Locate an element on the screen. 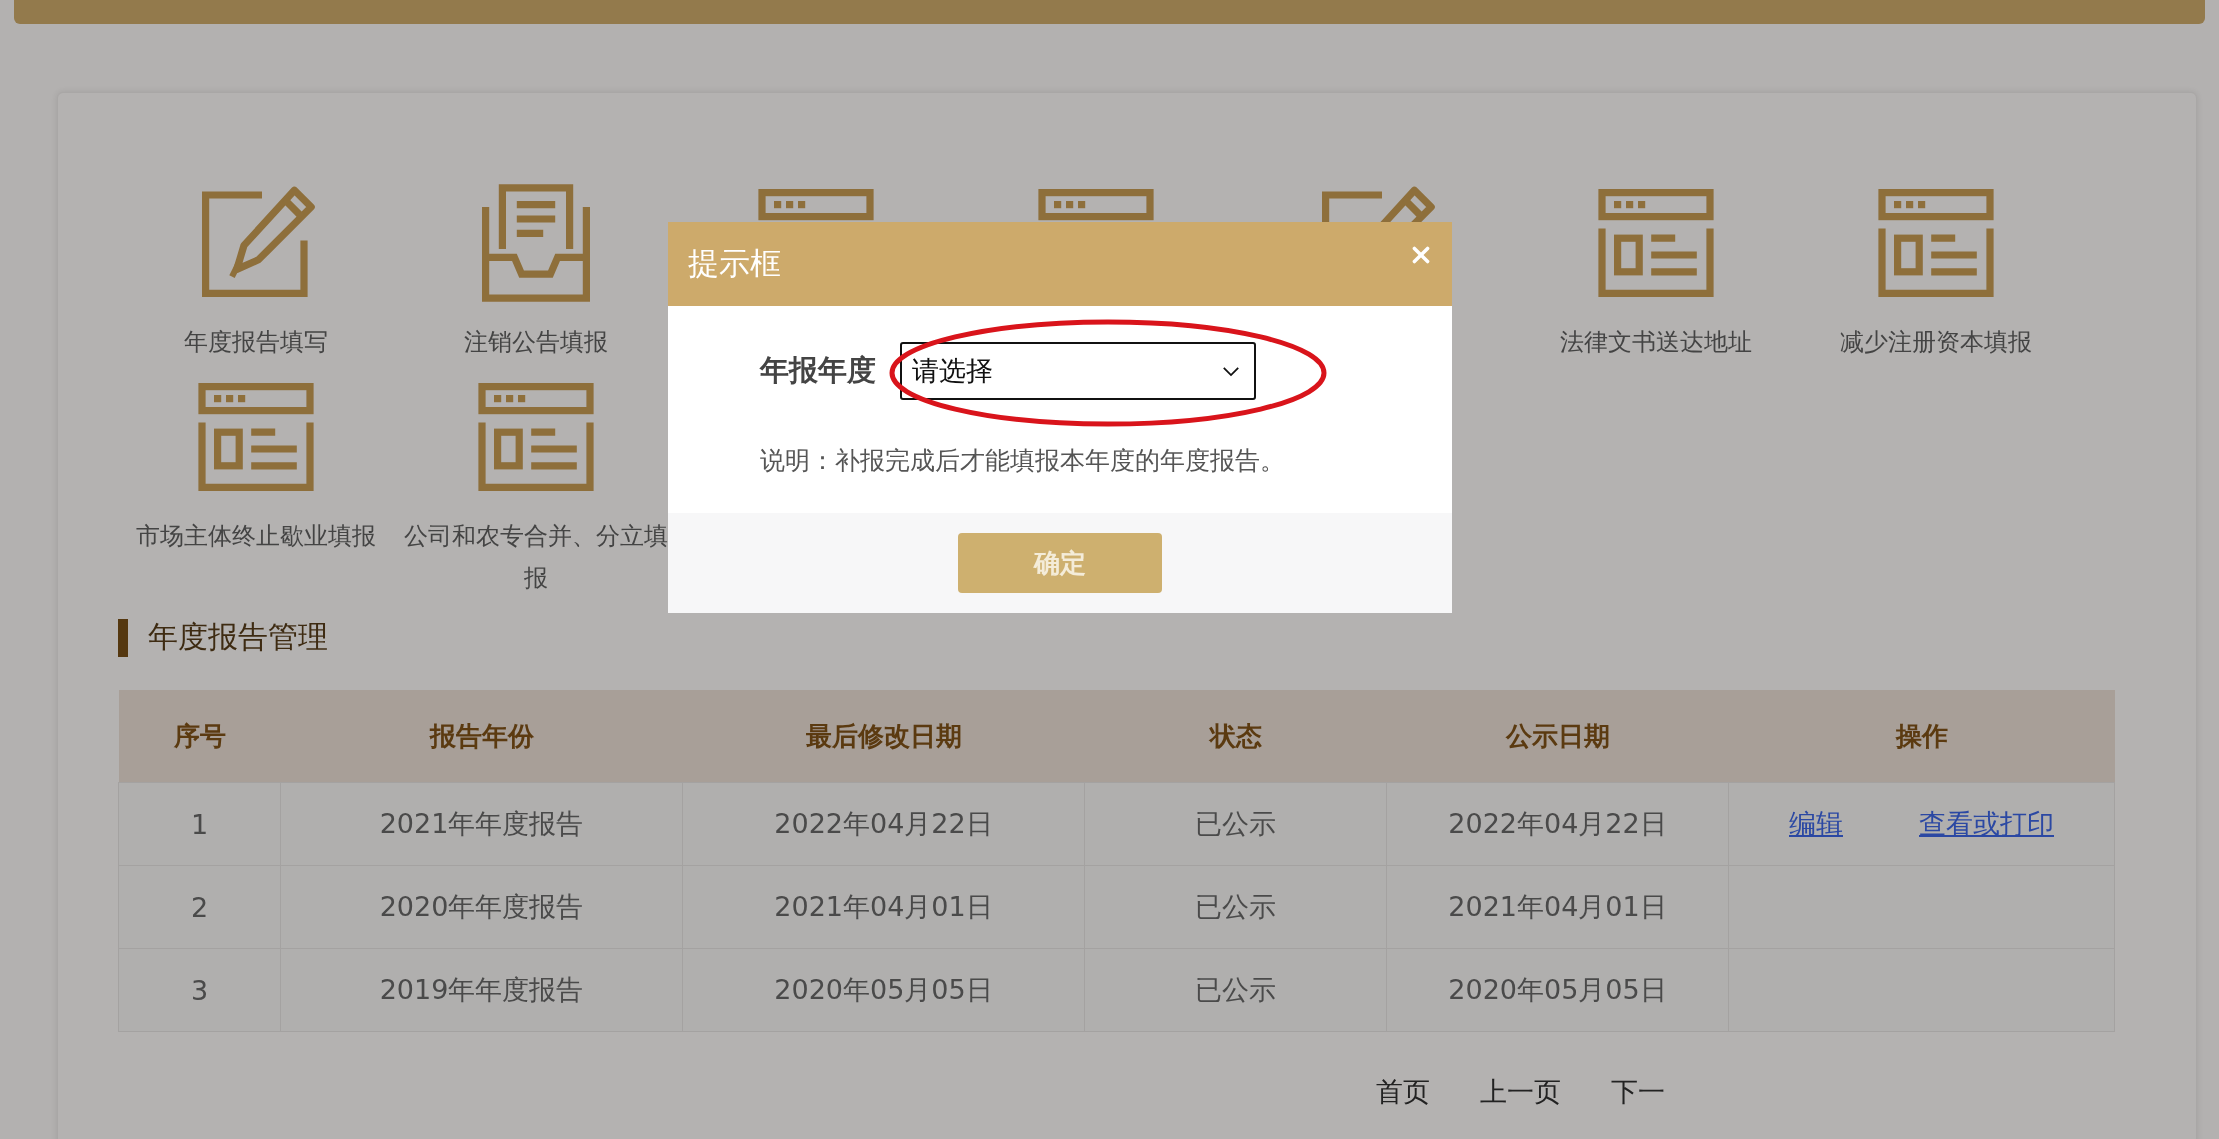 The width and height of the screenshot is (2219, 1139). pagination-link: 上一页 is located at coordinates (1520, 1092).